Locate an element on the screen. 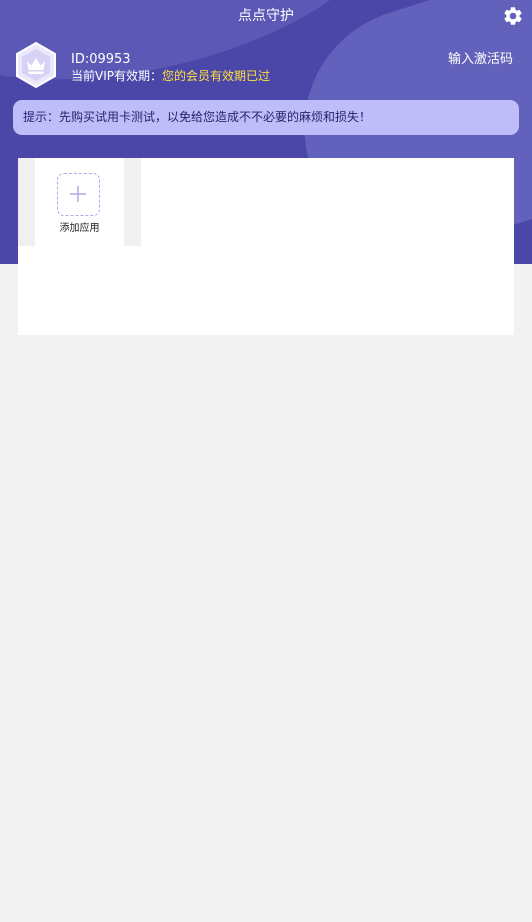 The image size is (532, 922). vip-expiry-status: 您的会员有效期已过 is located at coordinates (216, 76).